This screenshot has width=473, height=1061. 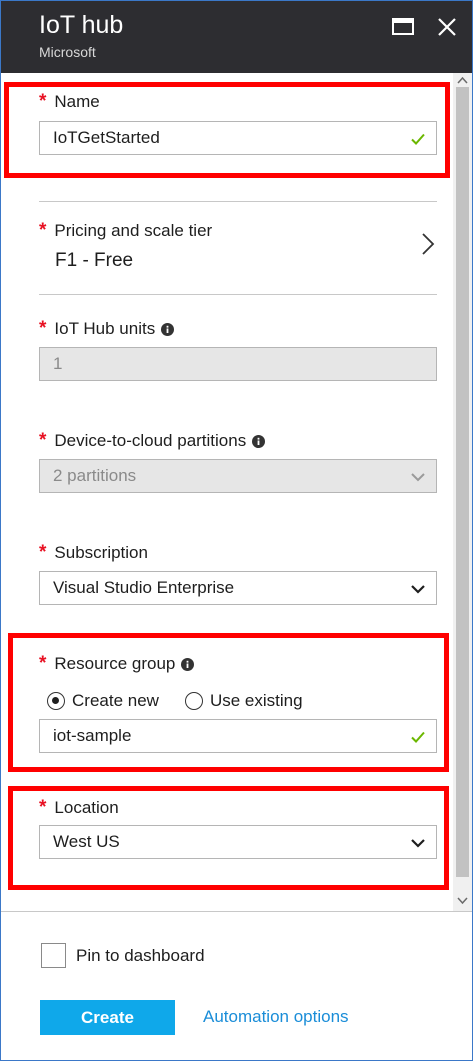 I want to click on units-field: * IoT Hub units 1, so click(x=238, y=349).